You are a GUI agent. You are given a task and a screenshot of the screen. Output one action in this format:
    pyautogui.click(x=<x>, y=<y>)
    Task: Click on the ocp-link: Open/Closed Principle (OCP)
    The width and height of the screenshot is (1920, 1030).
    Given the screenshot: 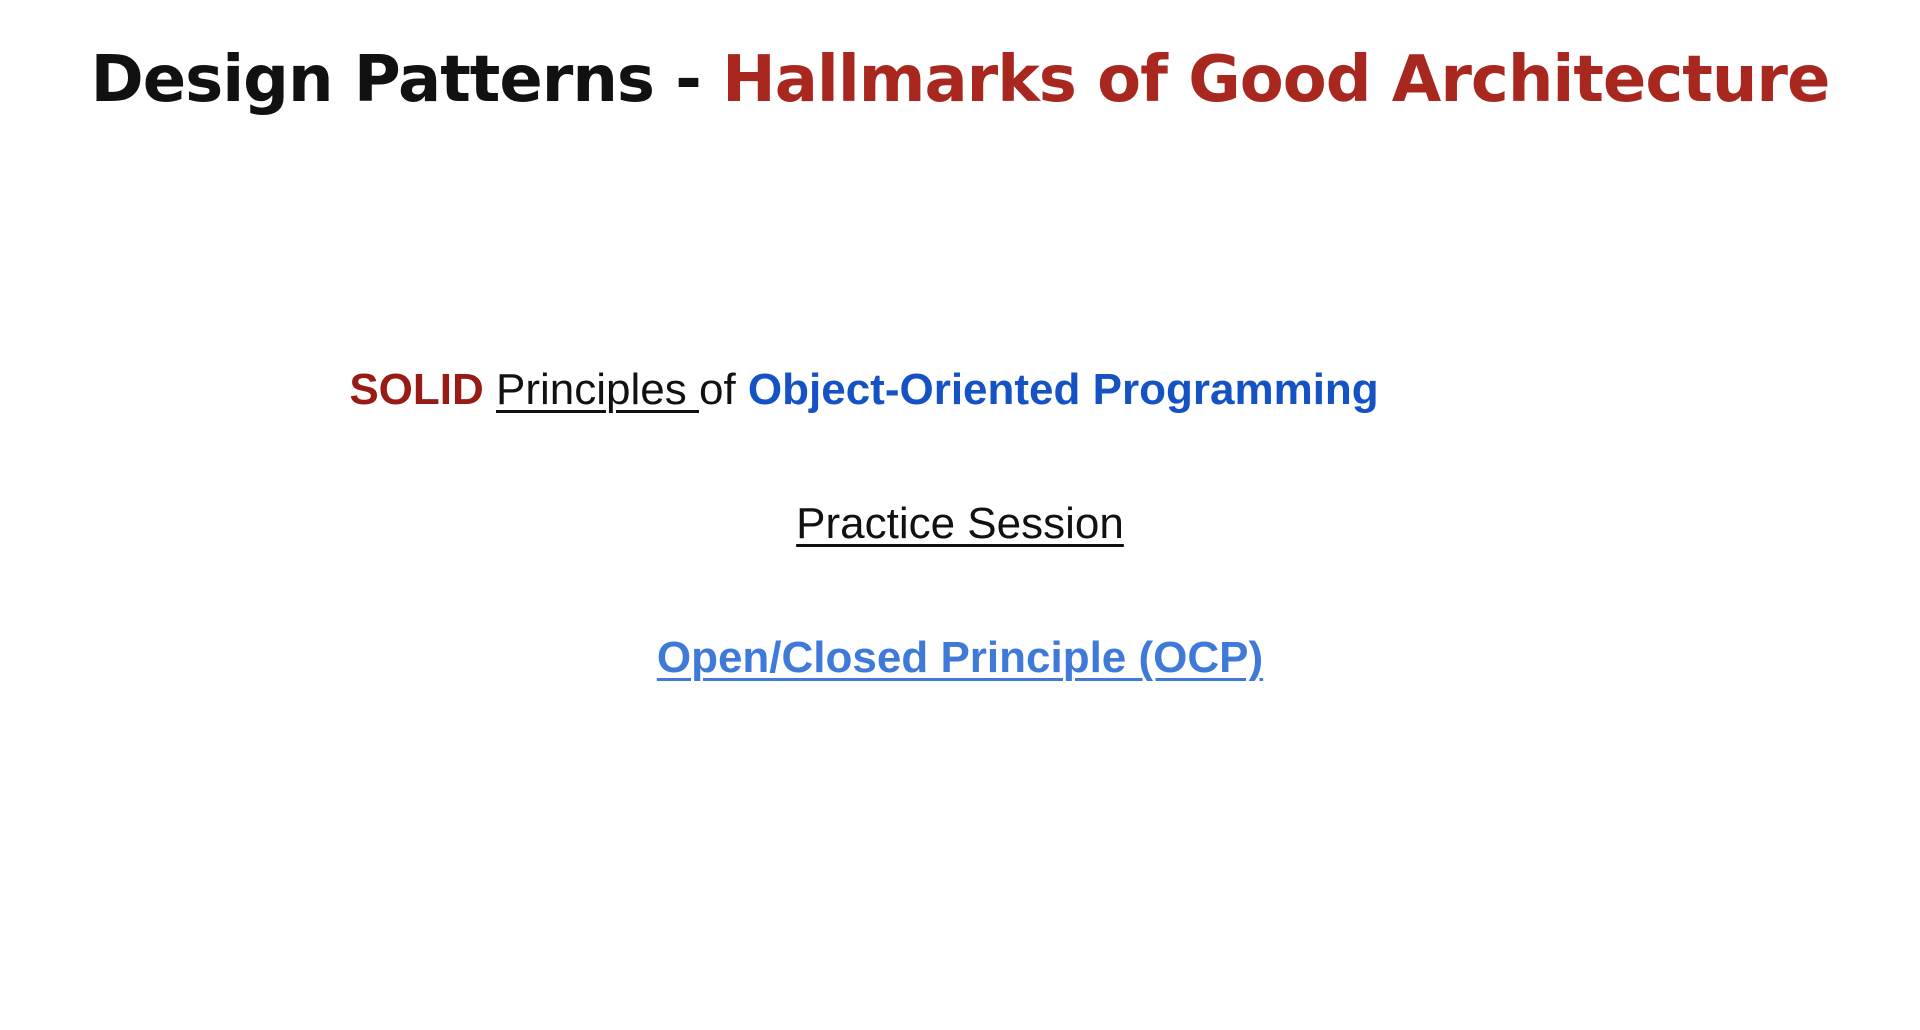 What is the action you would take?
    pyautogui.click(x=960, y=657)
    